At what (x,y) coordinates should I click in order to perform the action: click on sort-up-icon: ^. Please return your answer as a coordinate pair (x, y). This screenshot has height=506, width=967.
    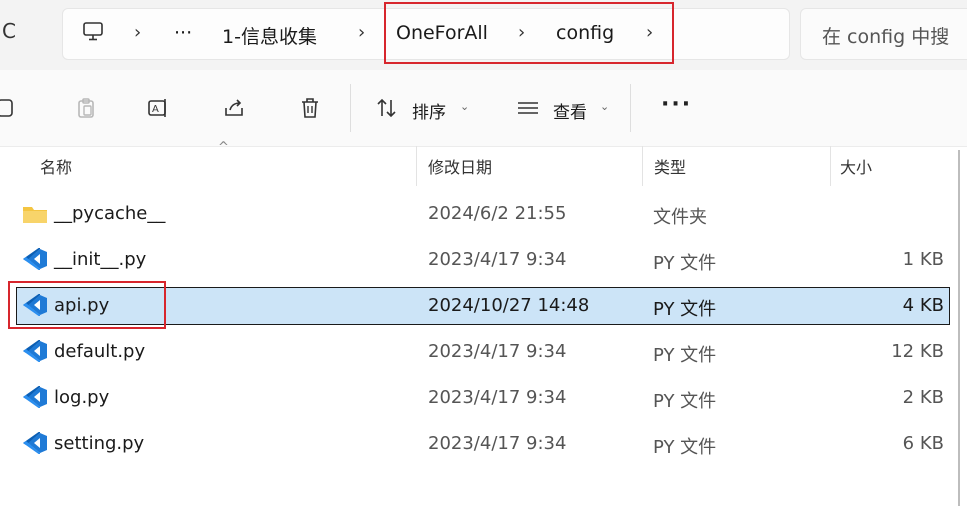
    Looking at the image, I should click on (223, 147).